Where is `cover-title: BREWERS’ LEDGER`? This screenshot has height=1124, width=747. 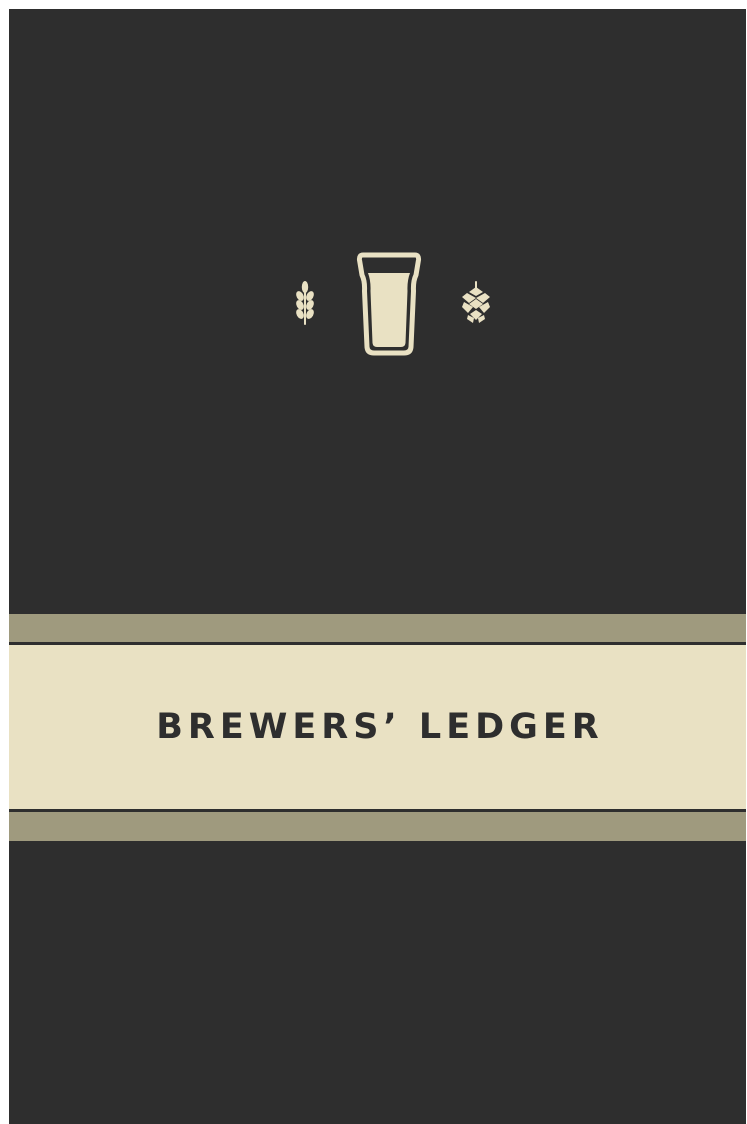 cover-title: BREWERS’ LEDGER is located at coordinates (380, 726).